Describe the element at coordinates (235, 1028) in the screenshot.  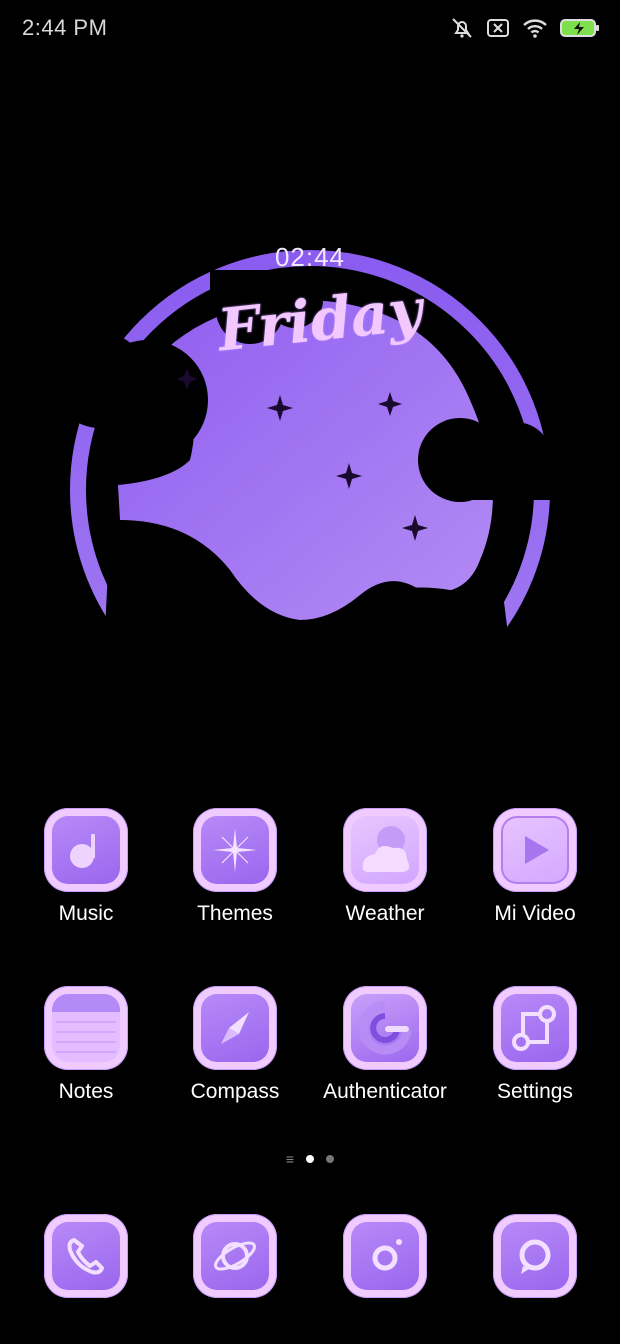
I see `compass-needle-icon` at that location.